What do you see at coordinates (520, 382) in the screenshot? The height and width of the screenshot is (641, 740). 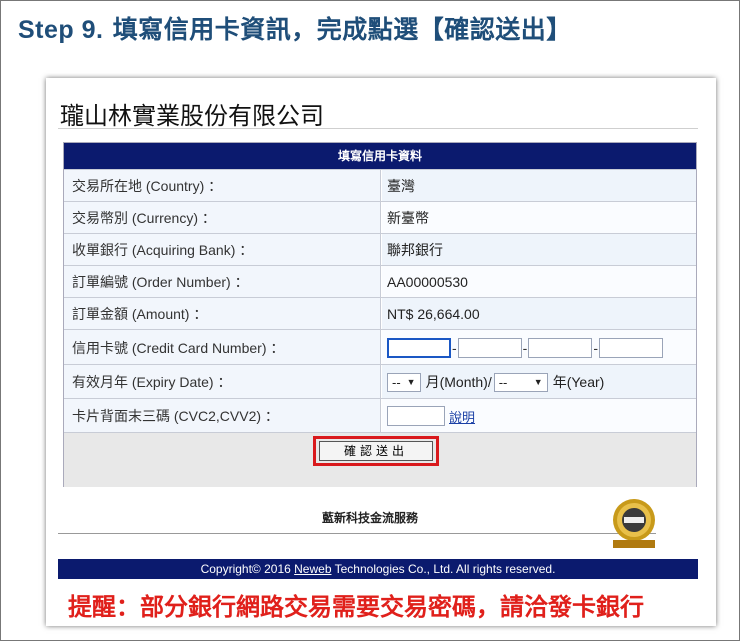 I see `expiry-year-select: -- ▼` at bounding box center [520, 382].